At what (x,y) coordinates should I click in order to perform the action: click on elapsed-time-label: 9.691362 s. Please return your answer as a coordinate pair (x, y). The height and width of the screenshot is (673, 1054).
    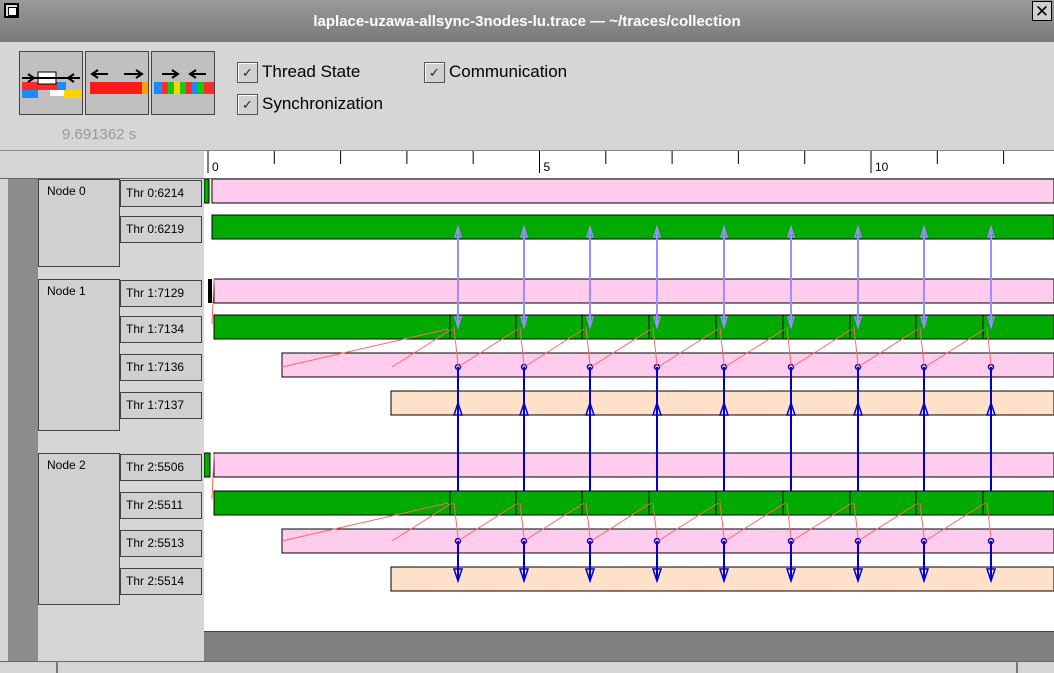
    Looking at the image, I should click on (99, 134).